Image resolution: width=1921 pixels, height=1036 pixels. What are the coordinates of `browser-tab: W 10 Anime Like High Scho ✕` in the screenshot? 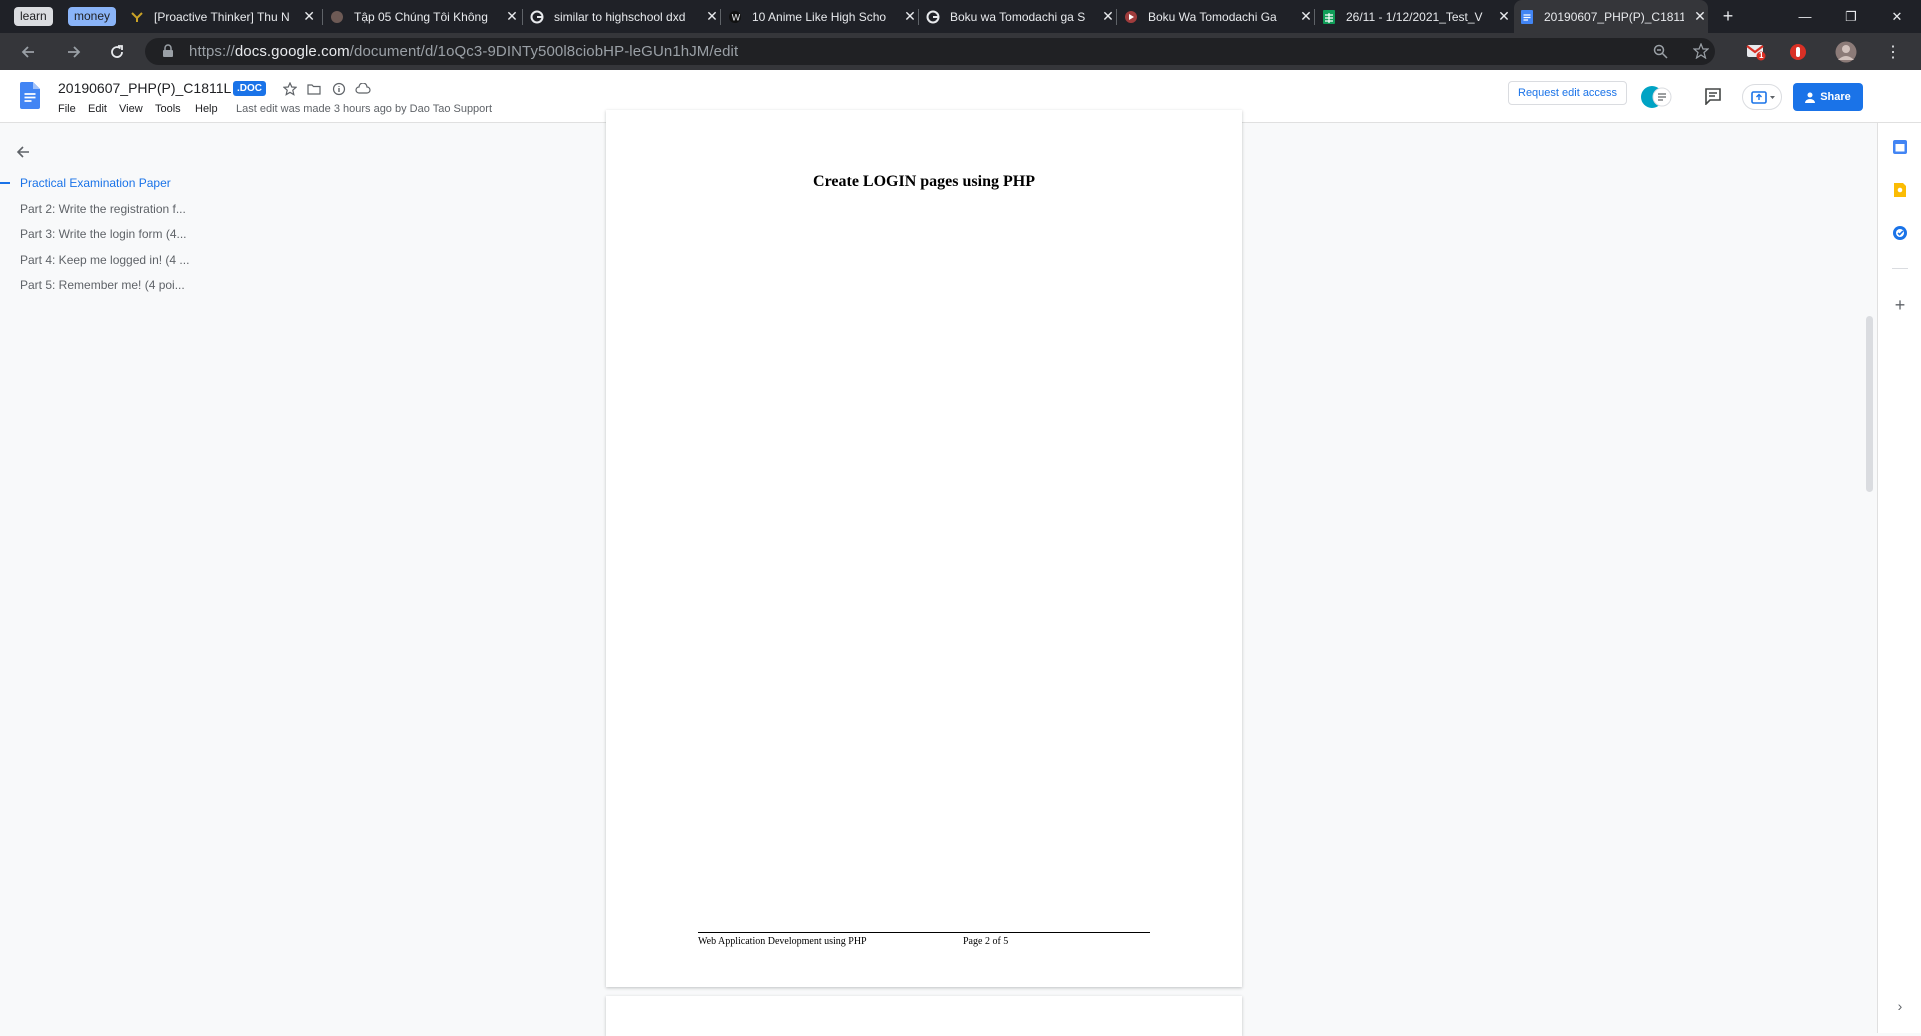 It's located at (823, 16).